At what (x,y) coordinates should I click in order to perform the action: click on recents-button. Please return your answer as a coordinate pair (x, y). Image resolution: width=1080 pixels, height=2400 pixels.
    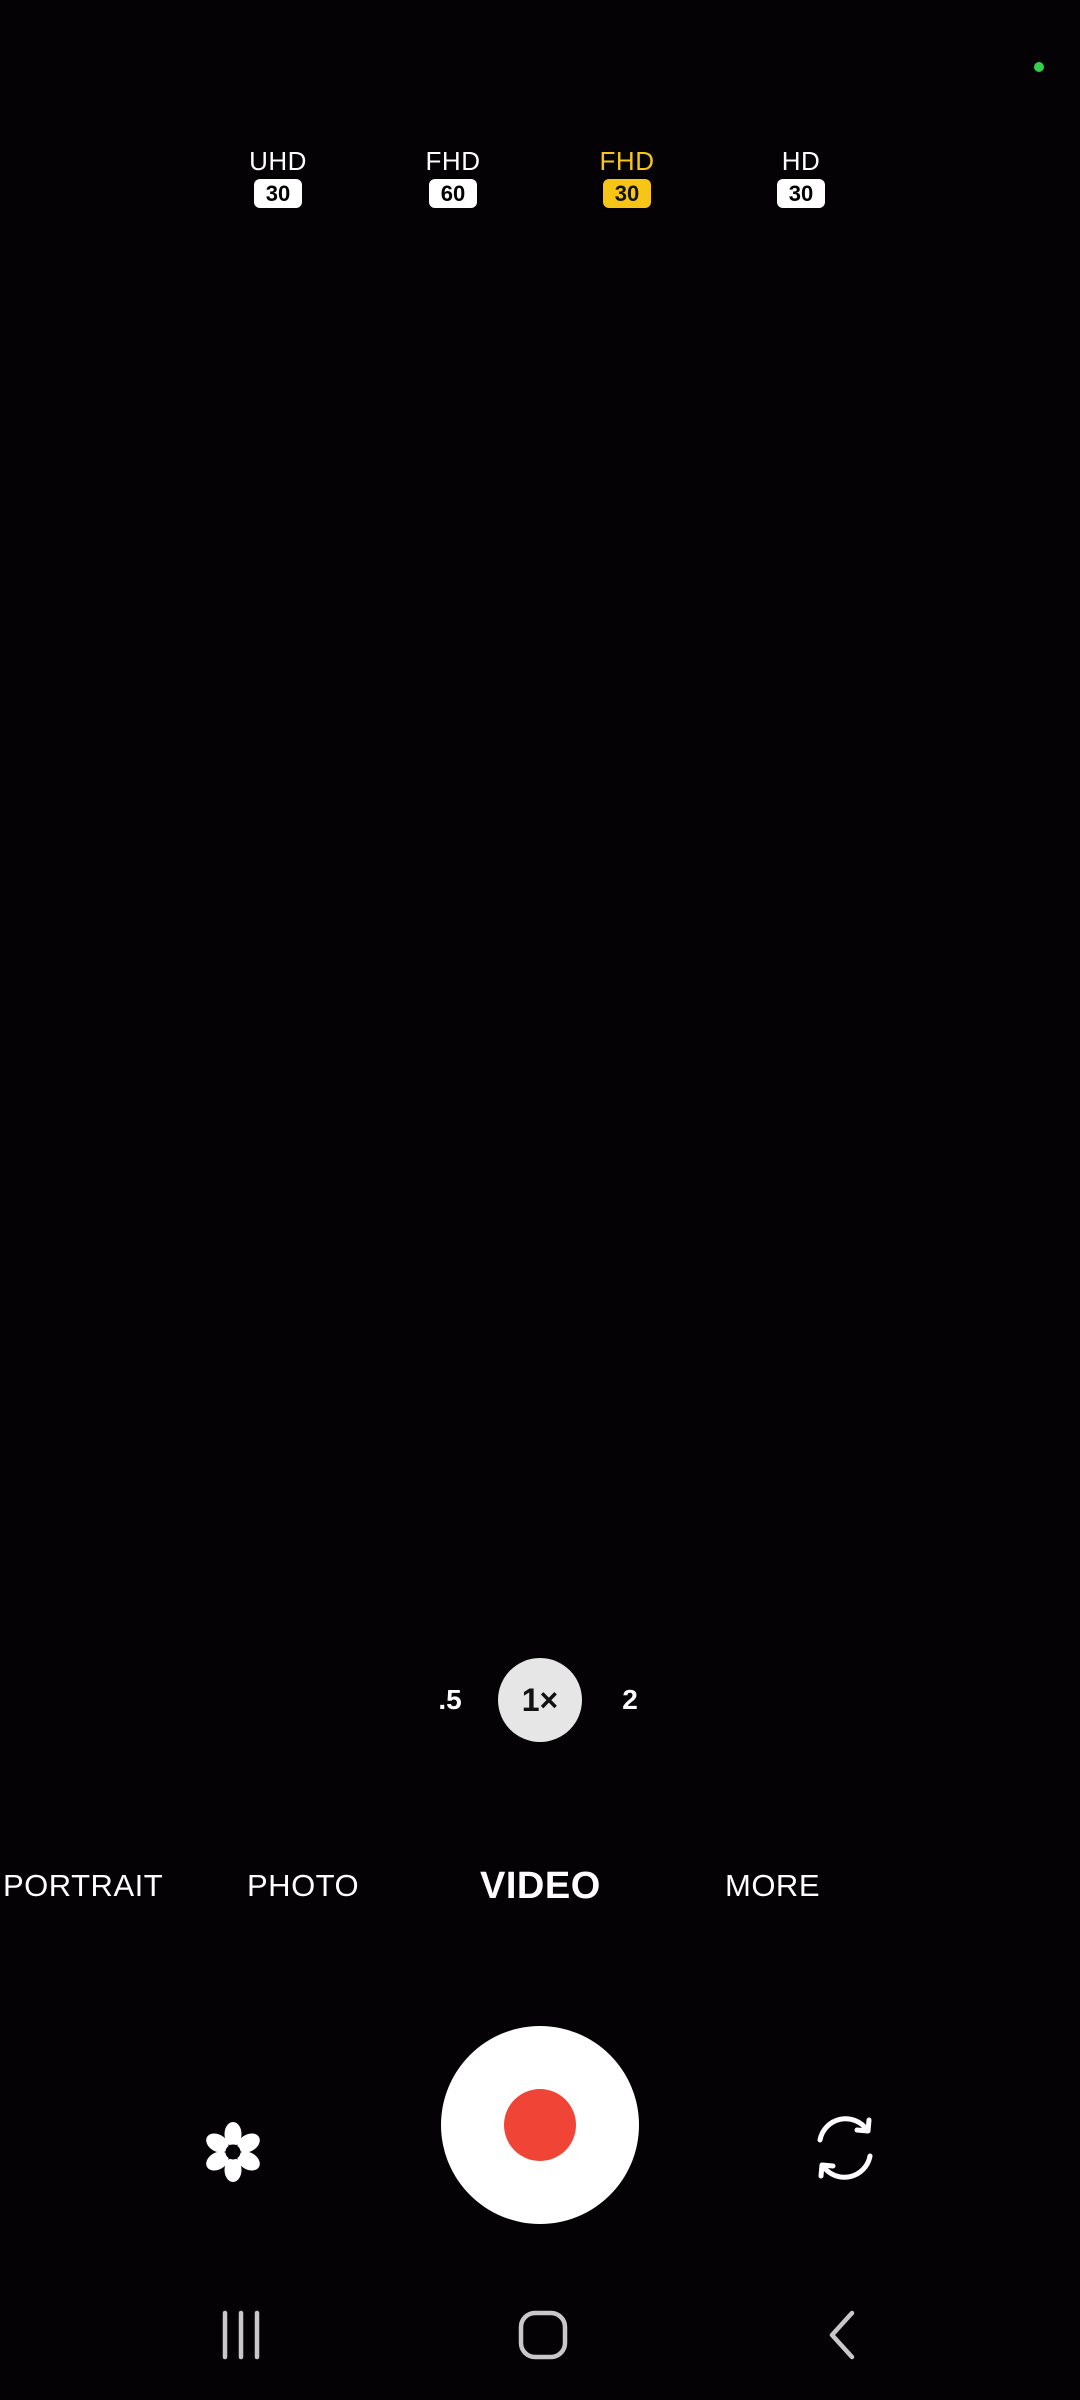
    Looking at the image, I should click on (241, 2335).